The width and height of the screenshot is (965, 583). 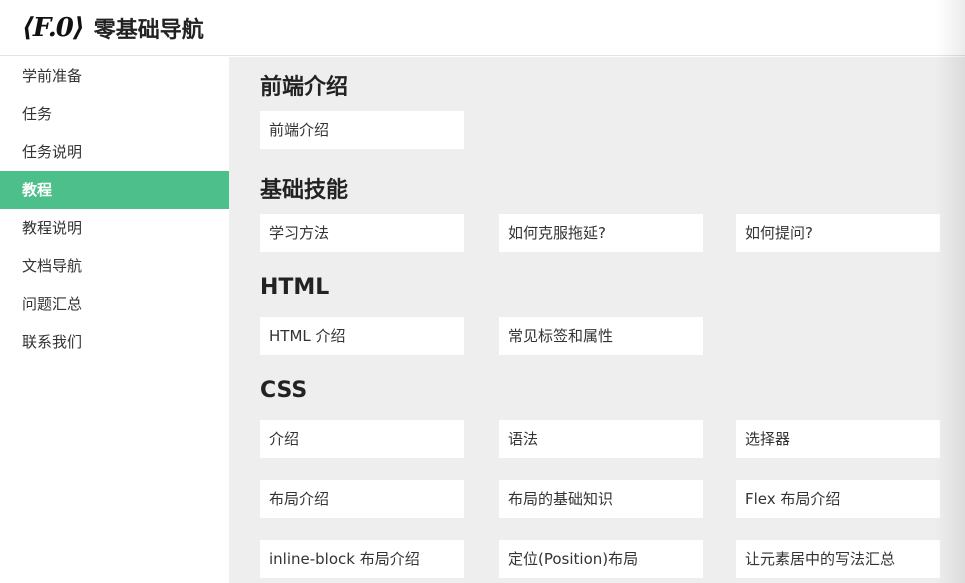 What do you see at coordinates (284, 390) in the screenshot?
I see `section-title-css: CSS` at bounding box center [284, 390].